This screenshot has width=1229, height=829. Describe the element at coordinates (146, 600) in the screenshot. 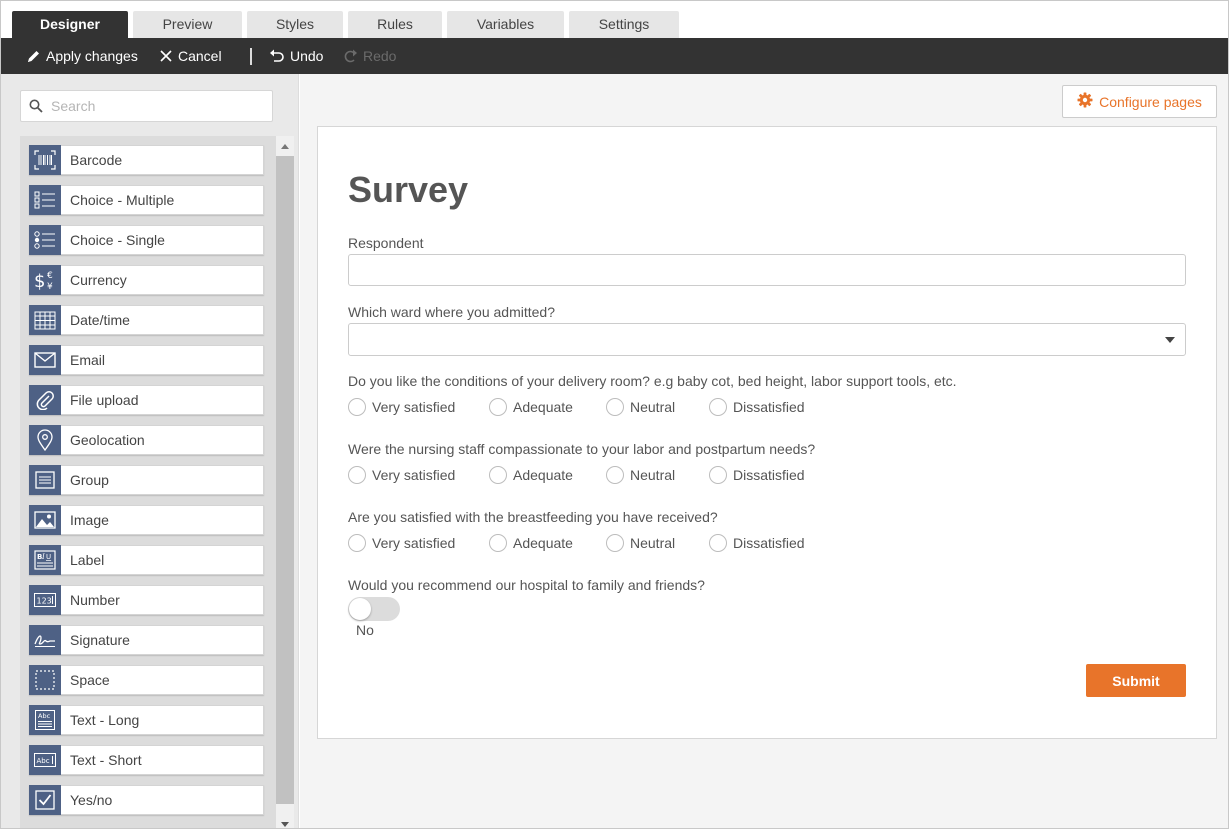

I see `palette-item-number: 123 Number` at that location.